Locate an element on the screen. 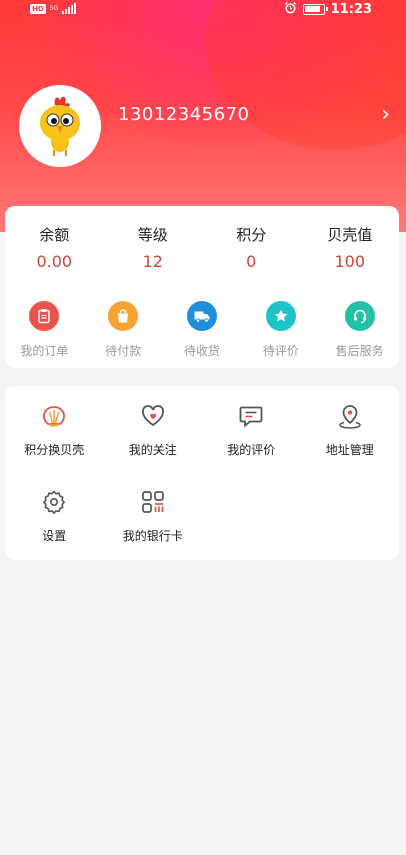 Image resolution: width=406 pixels, height=855 pixels. order-pending-receipt-button: 待收货 is located at coordinates (202, 330).